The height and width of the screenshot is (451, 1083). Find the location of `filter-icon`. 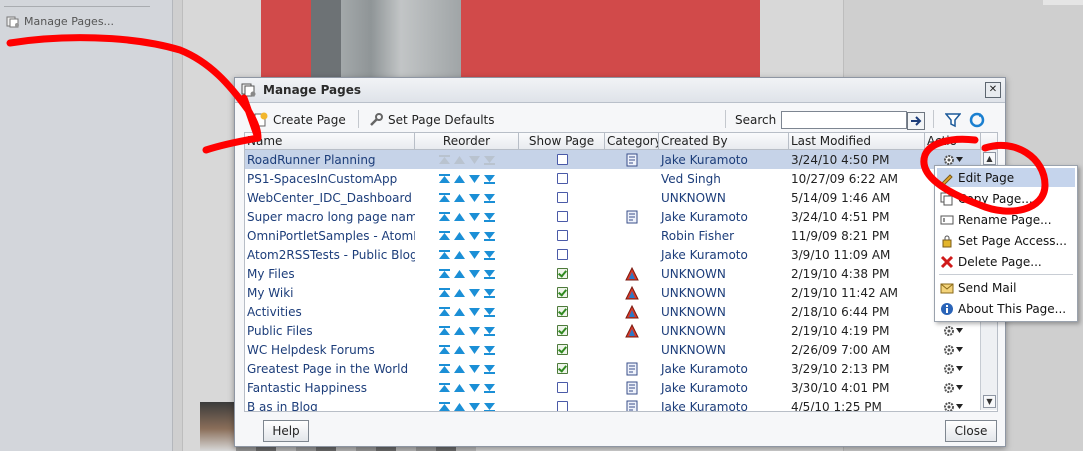

filter-icon is located at coordinates (953, 120).